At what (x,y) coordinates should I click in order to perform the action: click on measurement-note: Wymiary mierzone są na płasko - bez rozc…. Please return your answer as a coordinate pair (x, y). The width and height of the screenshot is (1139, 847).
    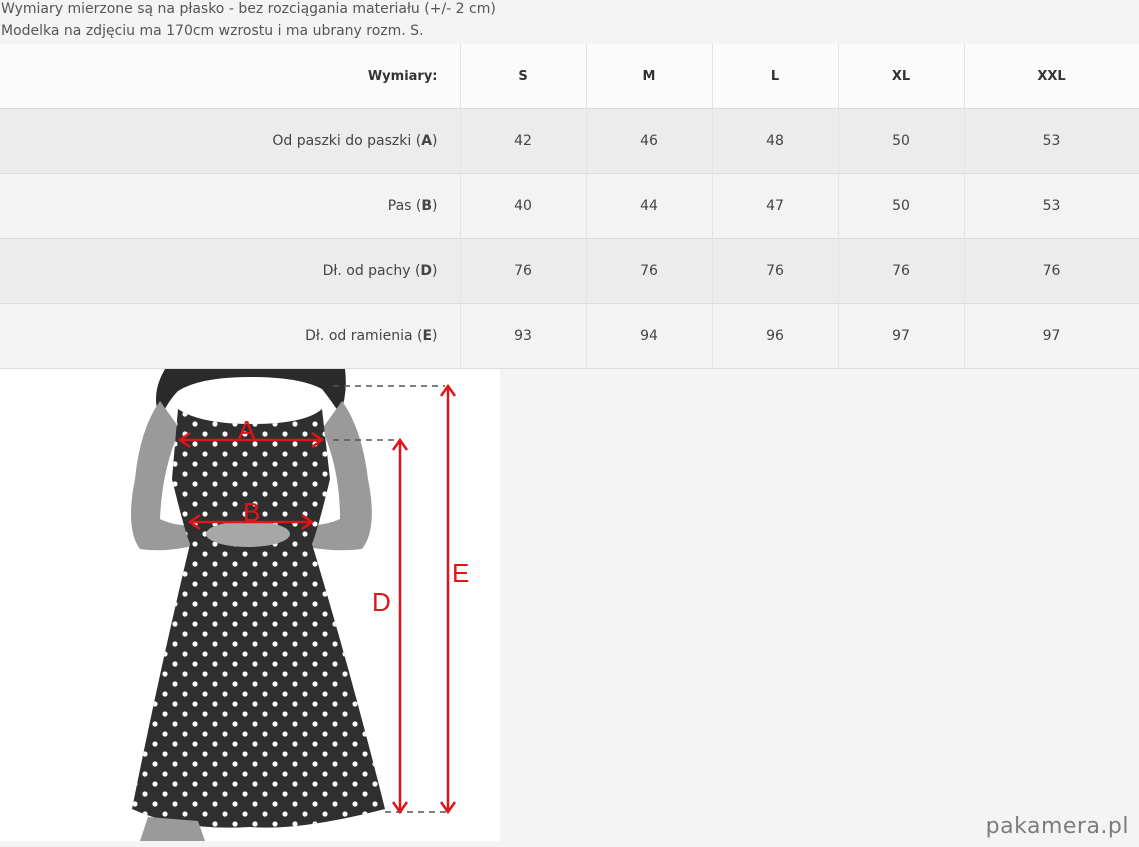
    Looking at the image, I should click on (248, 9).